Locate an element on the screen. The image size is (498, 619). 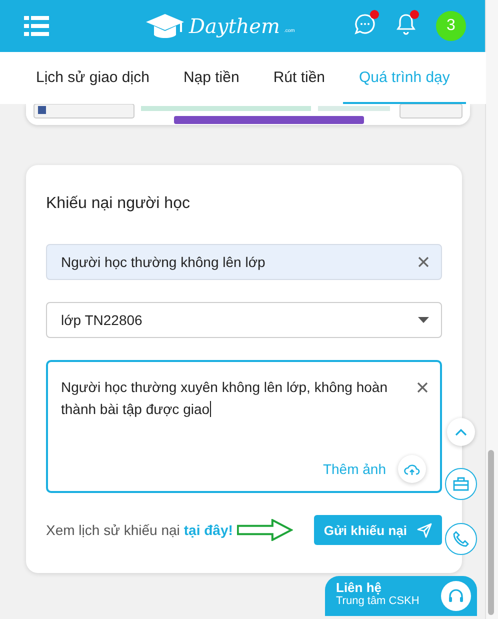
upload-button is located at coordinates (412, 469).